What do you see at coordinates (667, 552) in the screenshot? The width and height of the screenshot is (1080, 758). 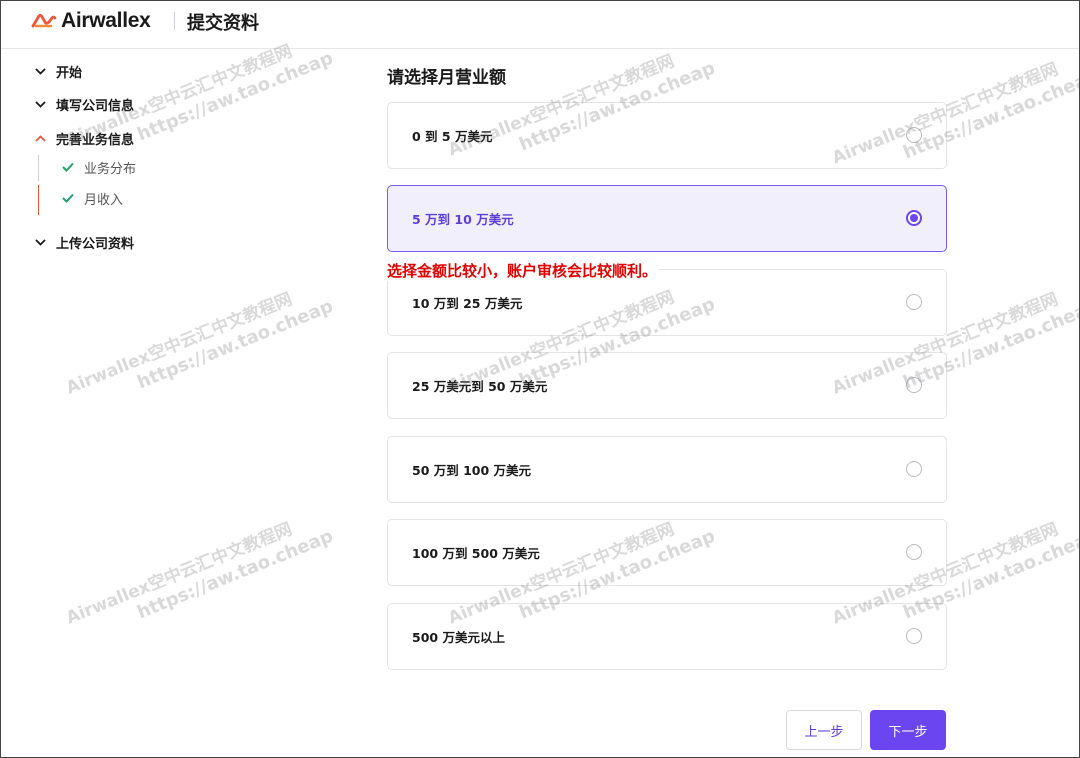 I see `revenue-option-100w-500w: 100 万到 500 万美元` at bounding box center [667, 552].